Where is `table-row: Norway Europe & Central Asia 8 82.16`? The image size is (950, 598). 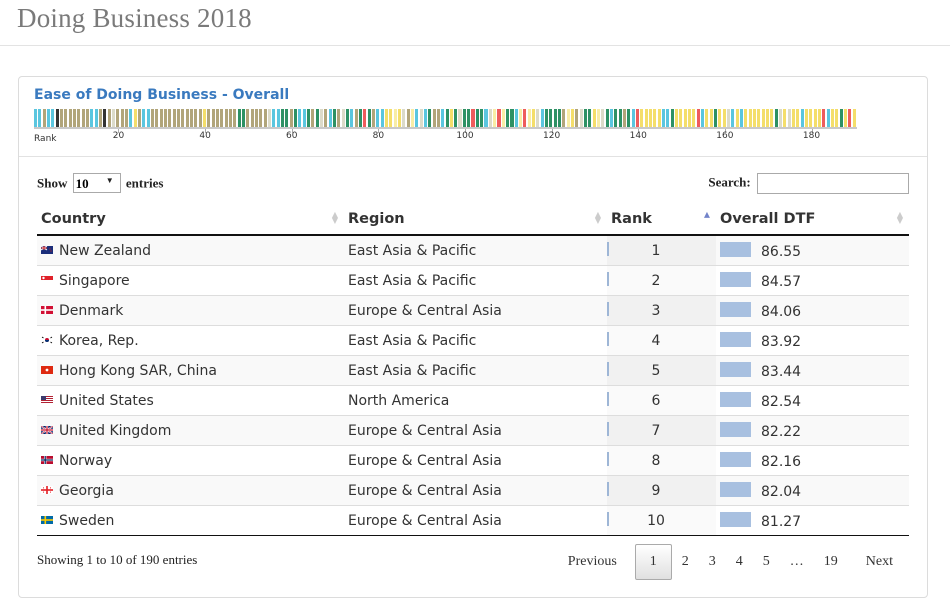 table-row: Norway Europe & Central Asia 8 82.16 is located at coordinates (473, 460).